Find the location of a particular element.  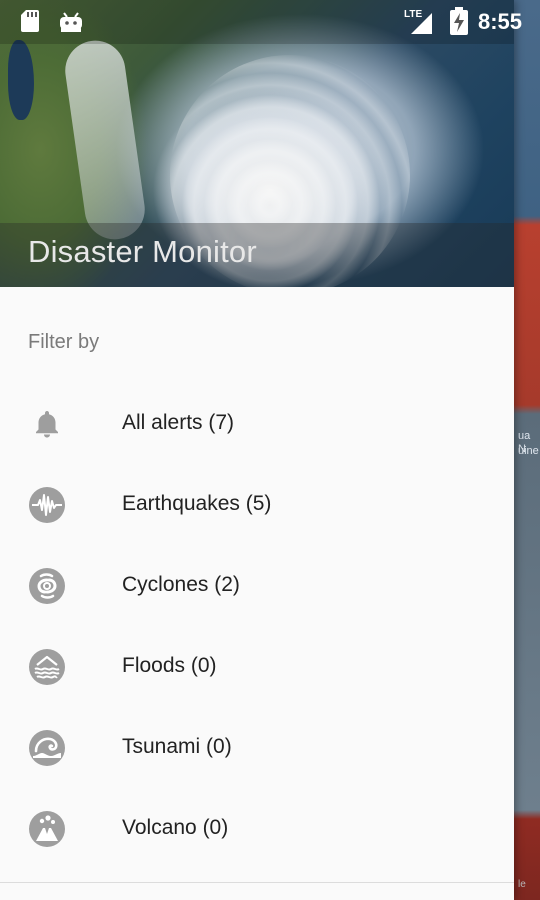

background-text-fragment: le is located at coordinates (522, 884).